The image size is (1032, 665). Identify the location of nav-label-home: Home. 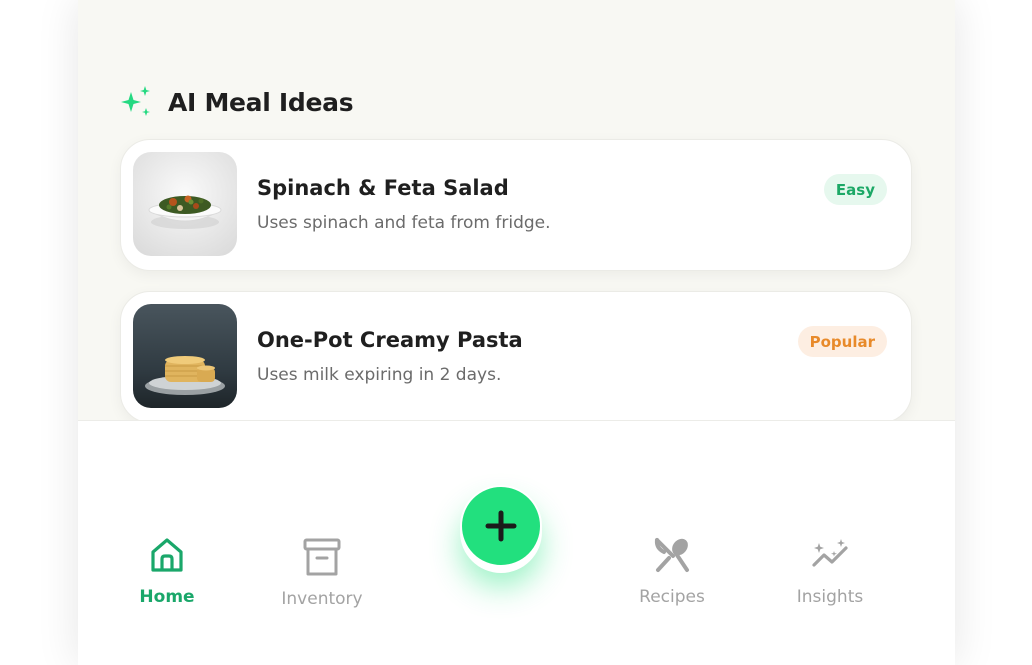
(167, 597).